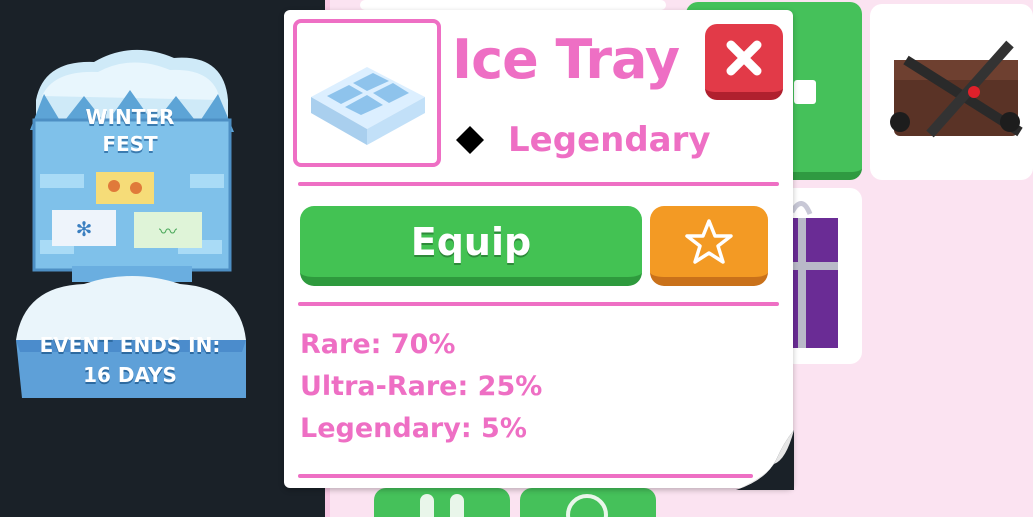 Image resolution: width=1033 pixels, height=517 pixels. I want to click on slot-handle-icon, so click(805, 92).